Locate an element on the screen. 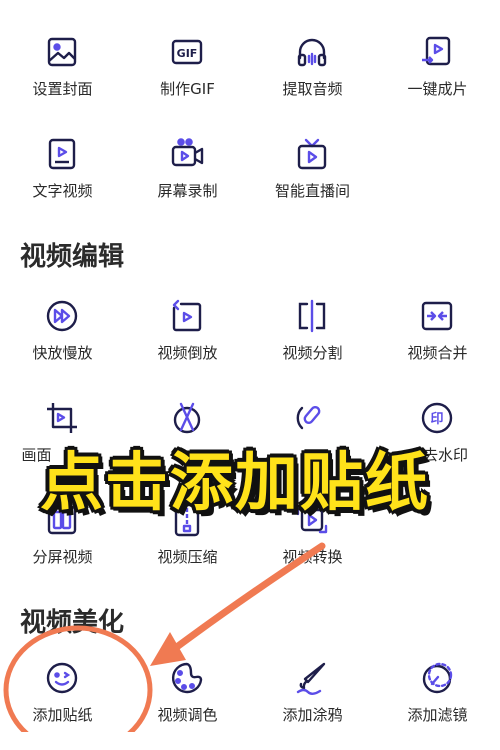 This screenshot has width=500, height=750. tool-label: 制作GIF is located at coordinates (187, 89).